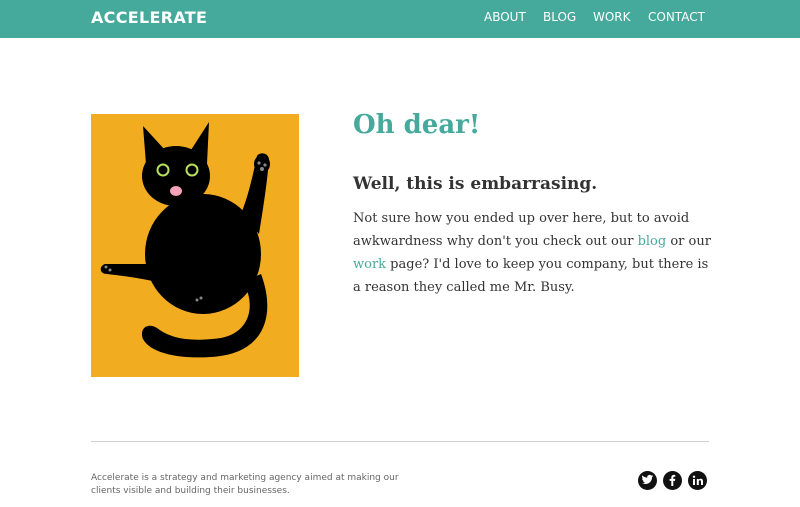 Image resolution: width=800 pixels, height=507 pixels. What do you see at coordinates (676, 17) in the screenshot?
I see `nav-contact: CONTACT` at bounding box center [676, 17].